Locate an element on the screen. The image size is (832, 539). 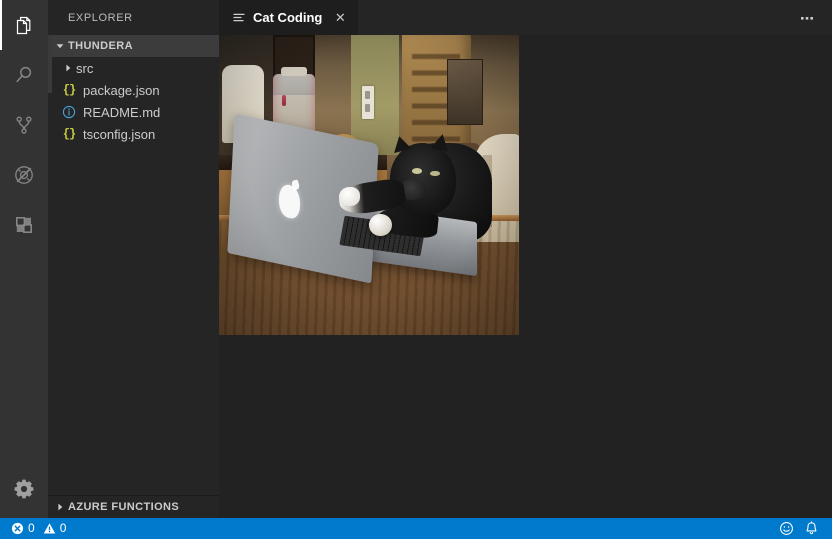
tabs-filler is located at coordinates (570, 17).